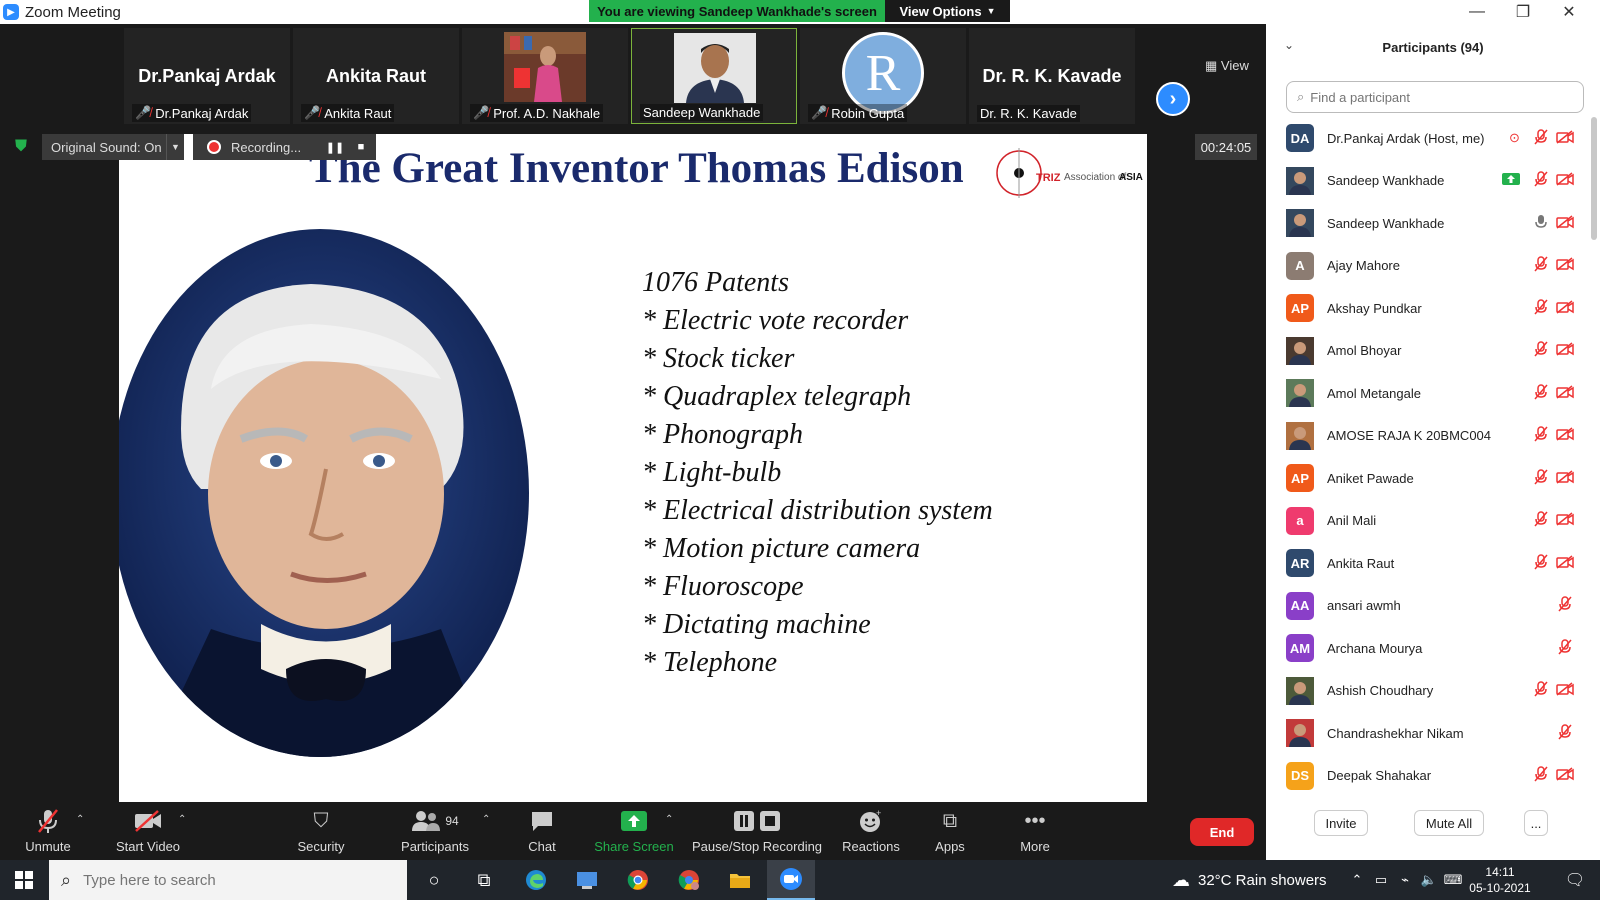 Image resolution: width=1600 pixels, height=900 pixels. Describe the element at coordinates (947, 11) in the screenshot. I see `view-options-button: View Options ▼` at that location.